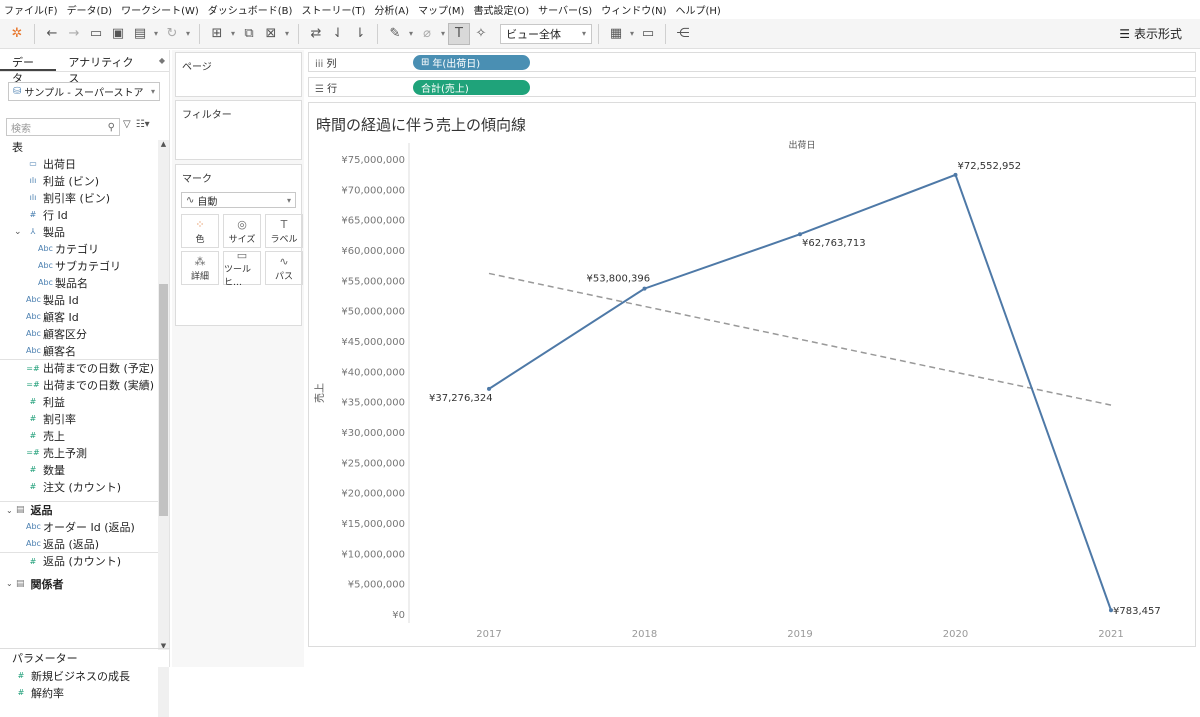  What do you see at coordinates (481, 34) in the screenshot?
I see `fix-axes-icon: ✧` at bounding box center [481, 34].